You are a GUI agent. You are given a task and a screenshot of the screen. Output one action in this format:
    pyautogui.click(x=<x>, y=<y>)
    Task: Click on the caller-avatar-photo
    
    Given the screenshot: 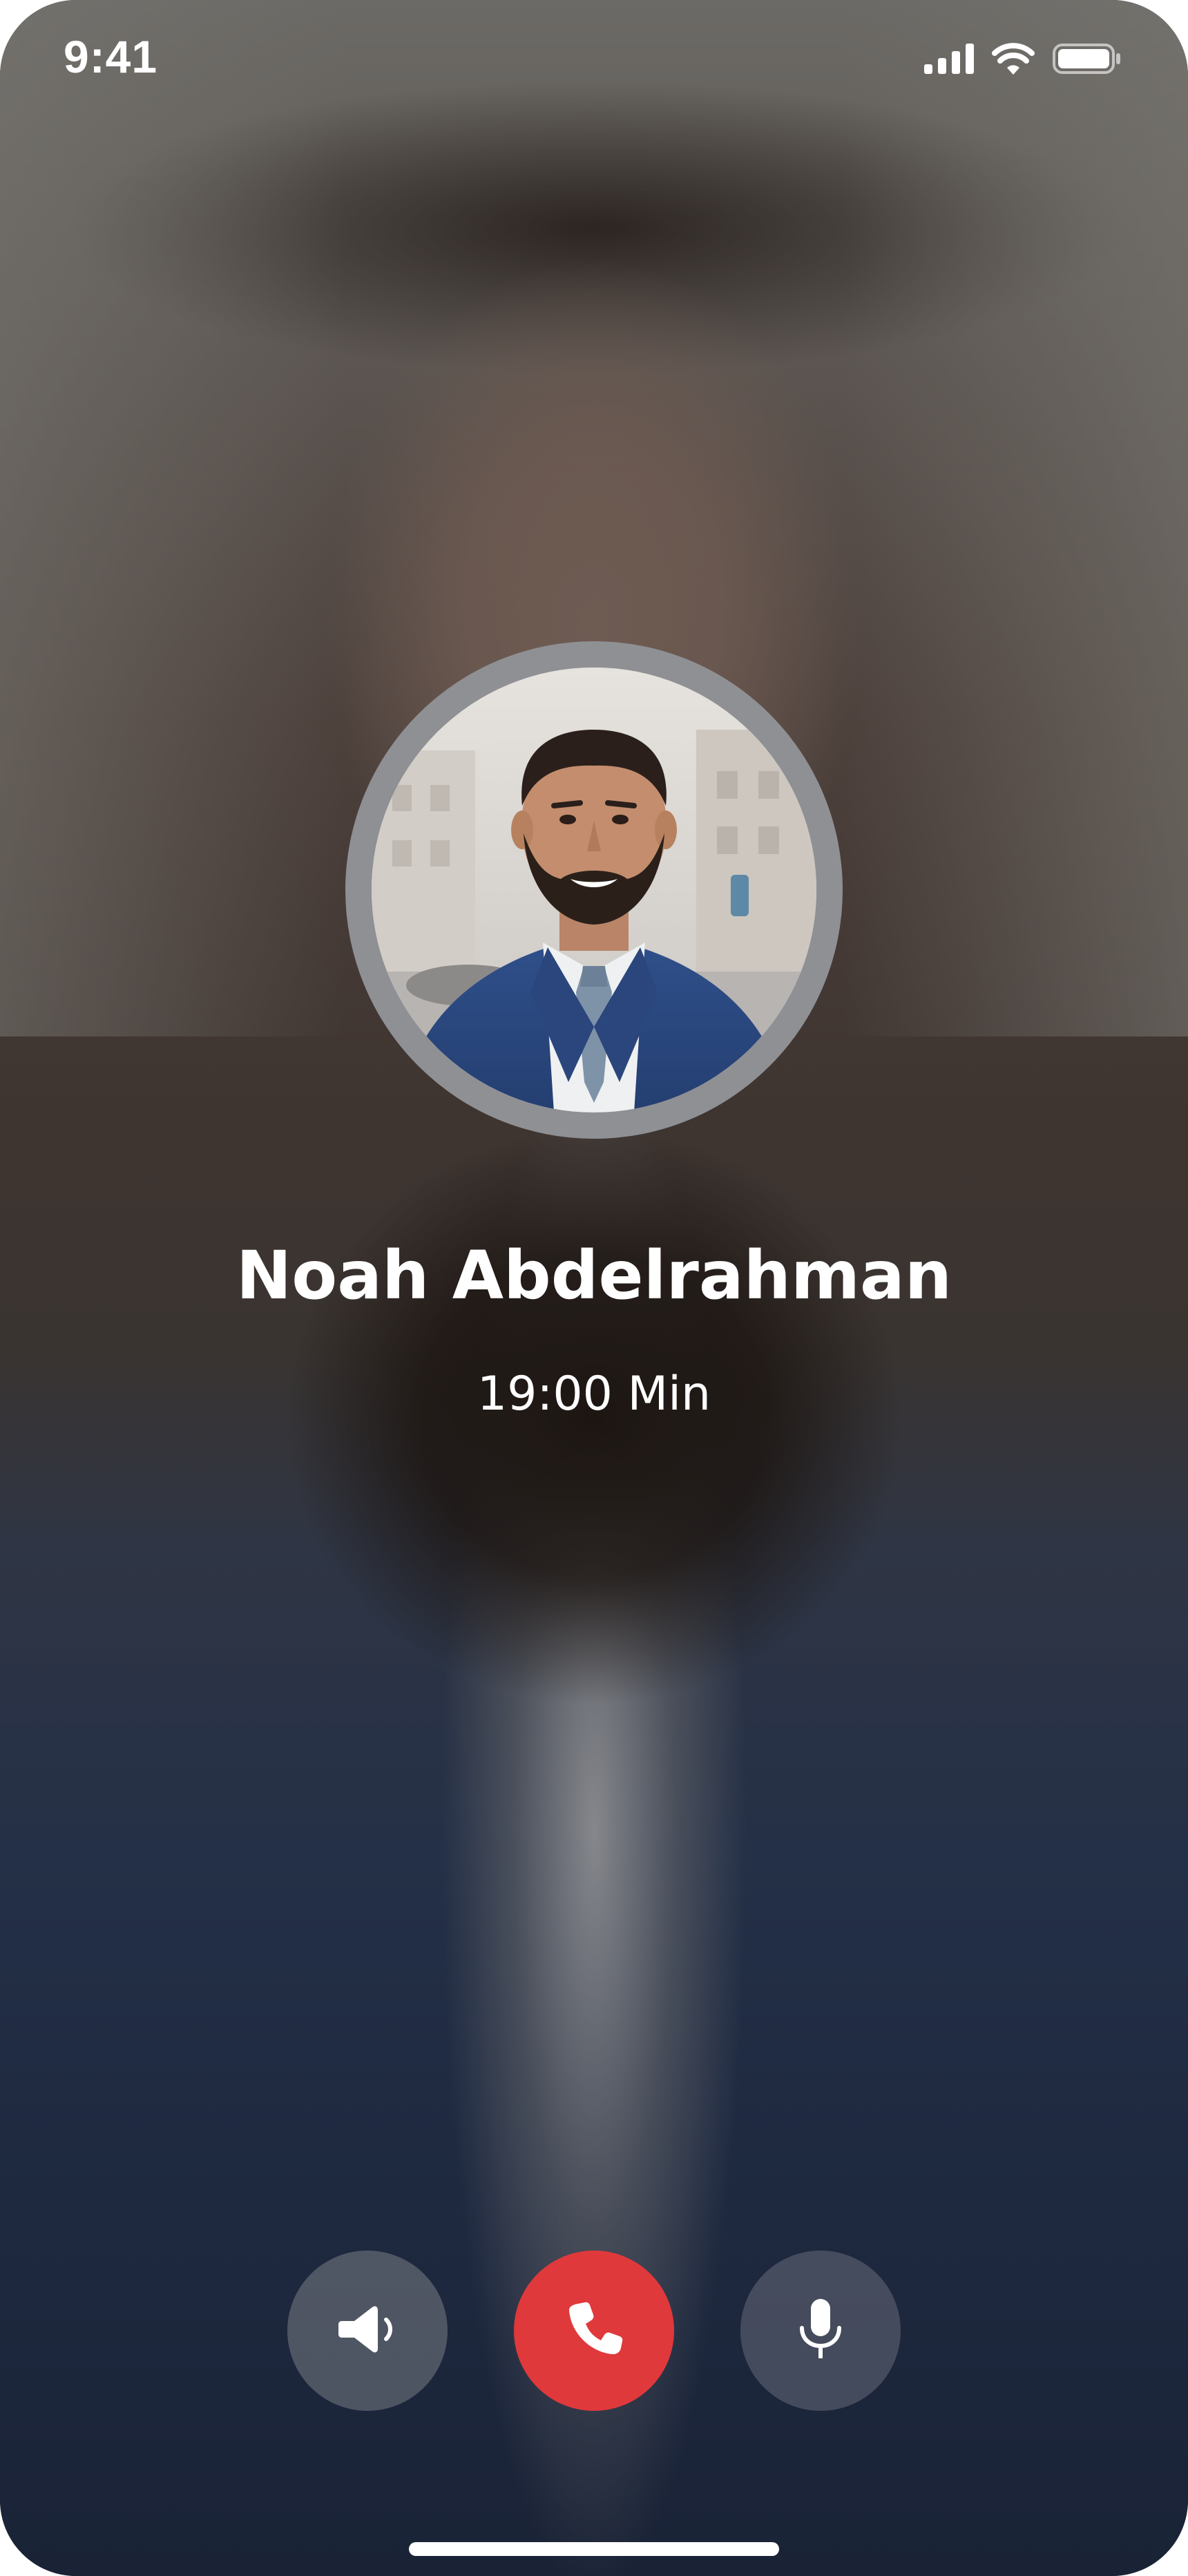 What is the action you would take?
    pyautogui.click(x=594, y=889)
    